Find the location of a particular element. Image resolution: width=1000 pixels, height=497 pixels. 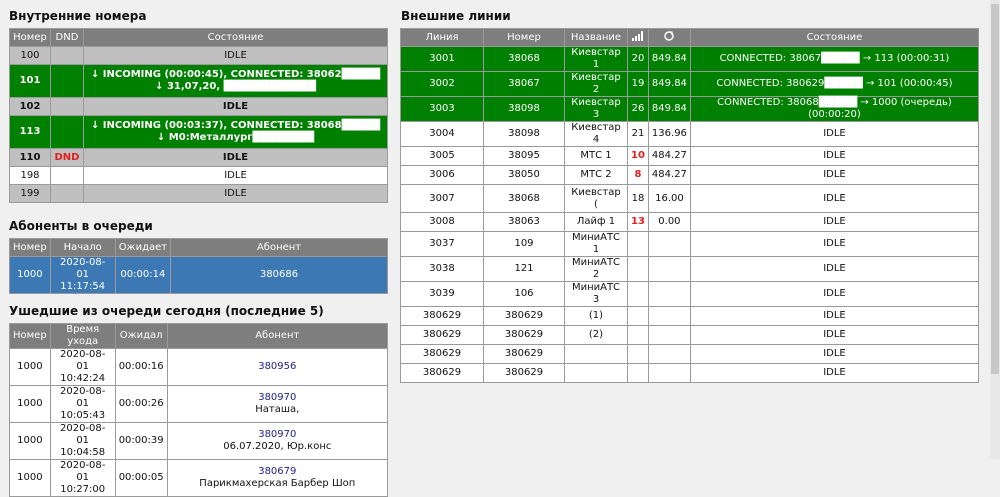

internal-dnd: DND is located at coordinates (67, 157).